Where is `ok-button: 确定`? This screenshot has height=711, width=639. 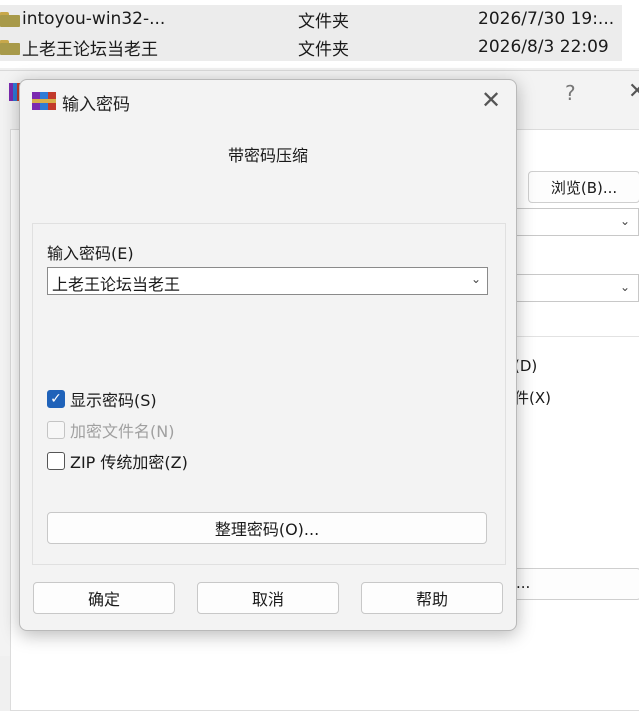 ok-button: 确定 is located at coordinates (104, 598).